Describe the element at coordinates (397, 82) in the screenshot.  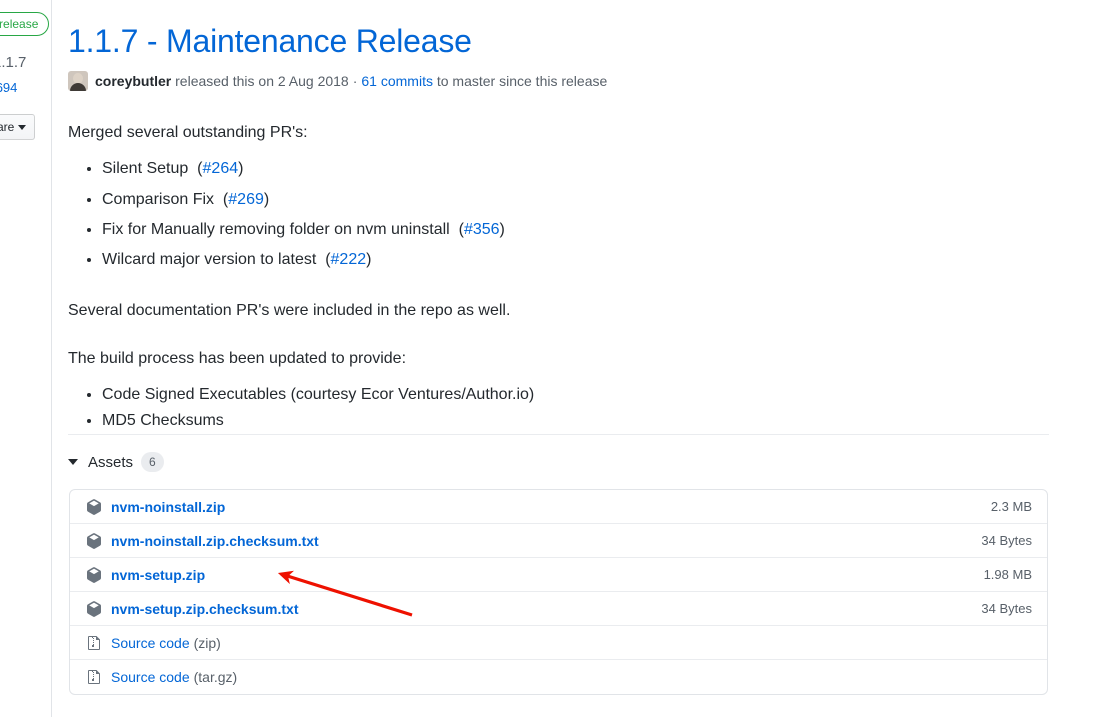
I see `commits-link: 61 commits` at that location.